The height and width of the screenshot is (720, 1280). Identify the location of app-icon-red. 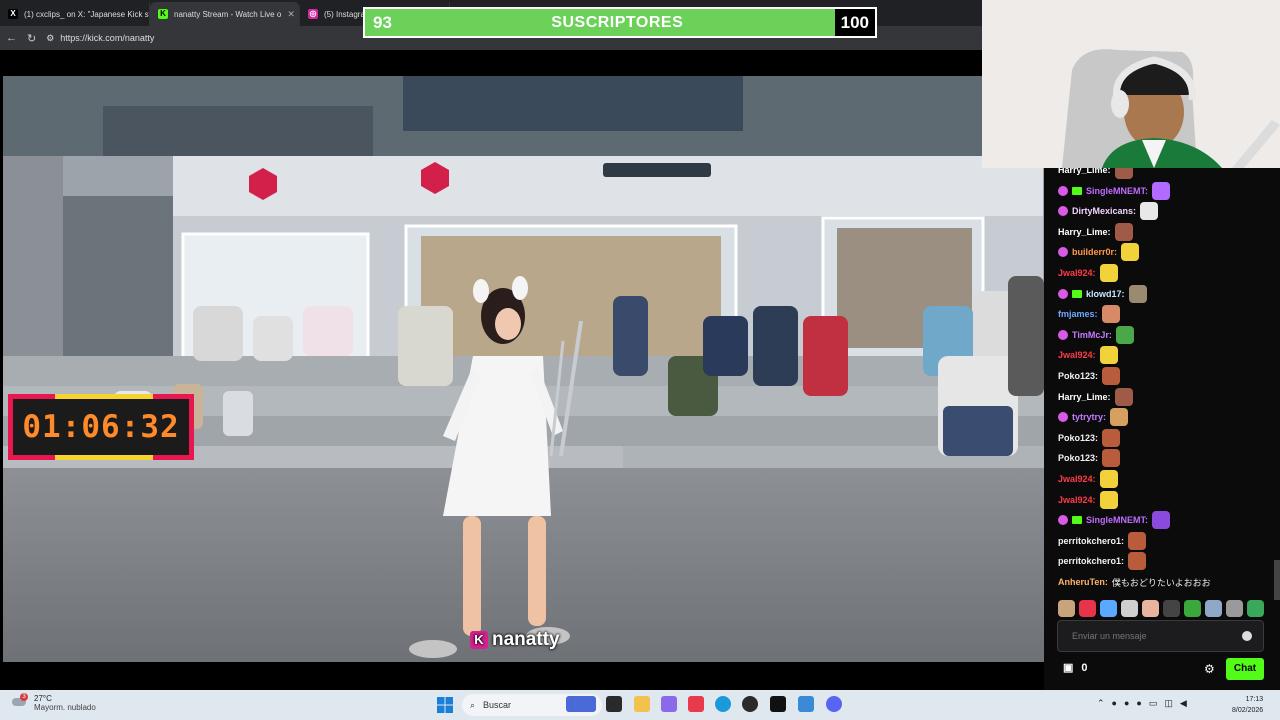
(696, 704).